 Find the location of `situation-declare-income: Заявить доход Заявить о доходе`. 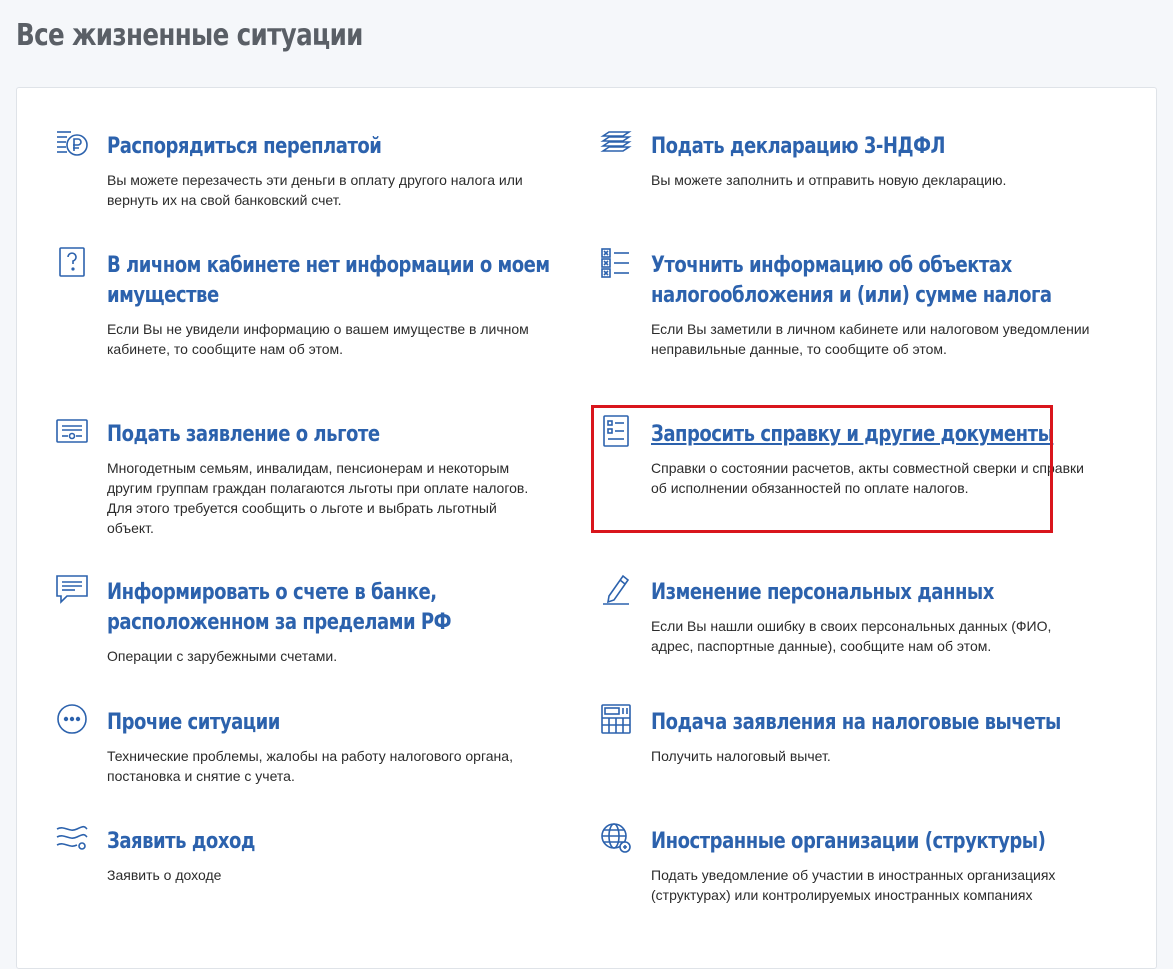

situation-declare-income: Заявить доход Заявить о доходе is located at coordinates (303, 855).